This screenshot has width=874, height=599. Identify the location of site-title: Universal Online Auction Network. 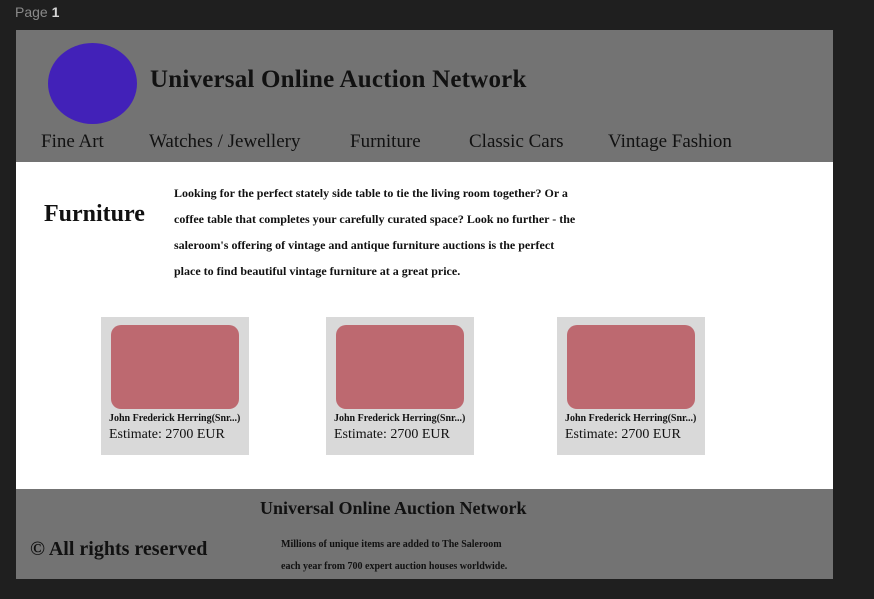
(338, 80).